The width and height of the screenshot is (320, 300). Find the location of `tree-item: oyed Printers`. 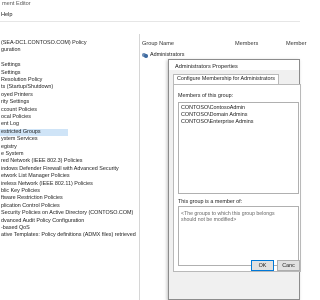

tree-item: oyed Printers is located at coordinates (16, 95).